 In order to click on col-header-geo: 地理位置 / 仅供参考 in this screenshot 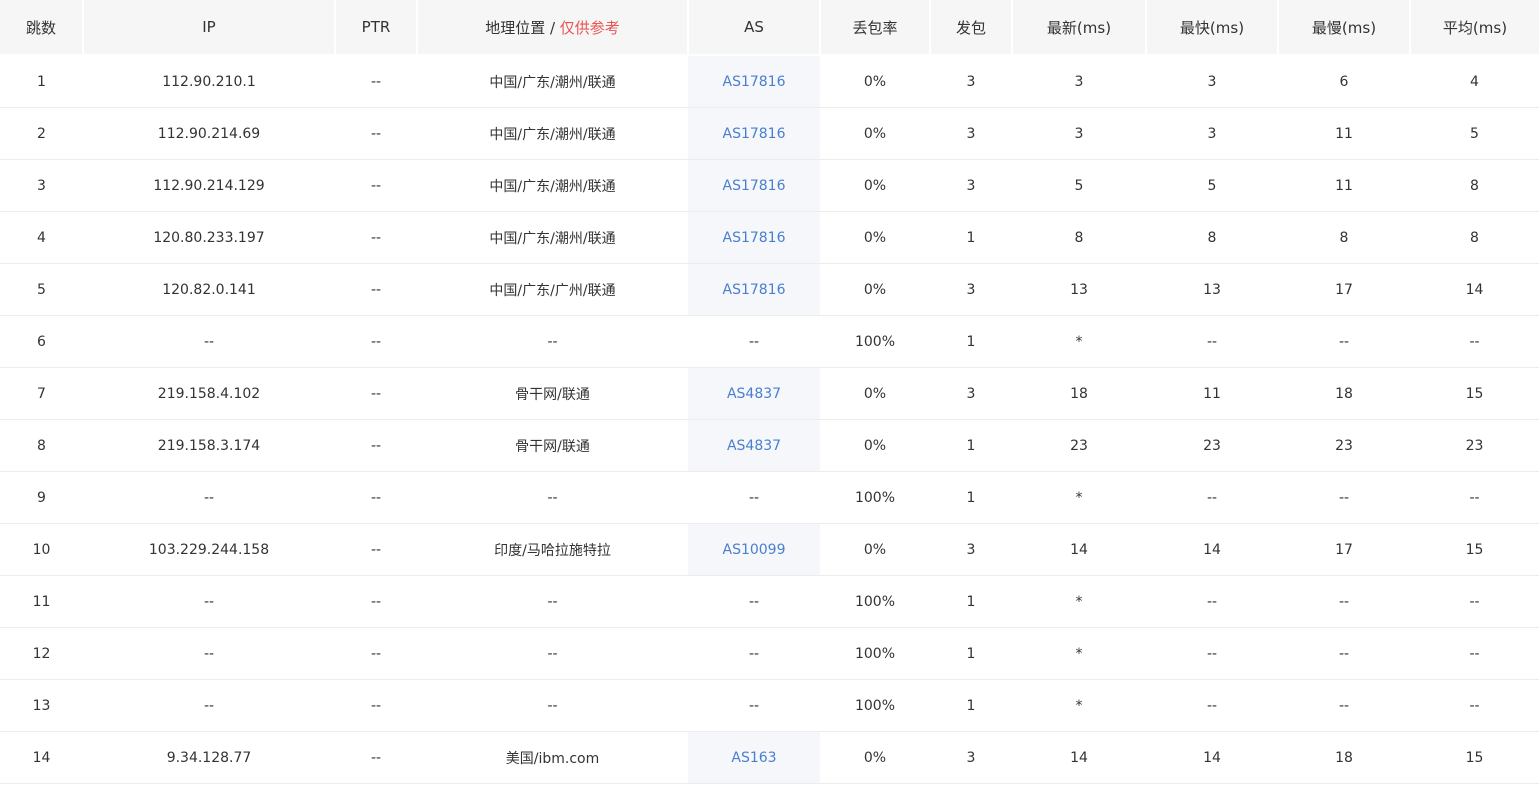, I will do `click(553, 28)`.